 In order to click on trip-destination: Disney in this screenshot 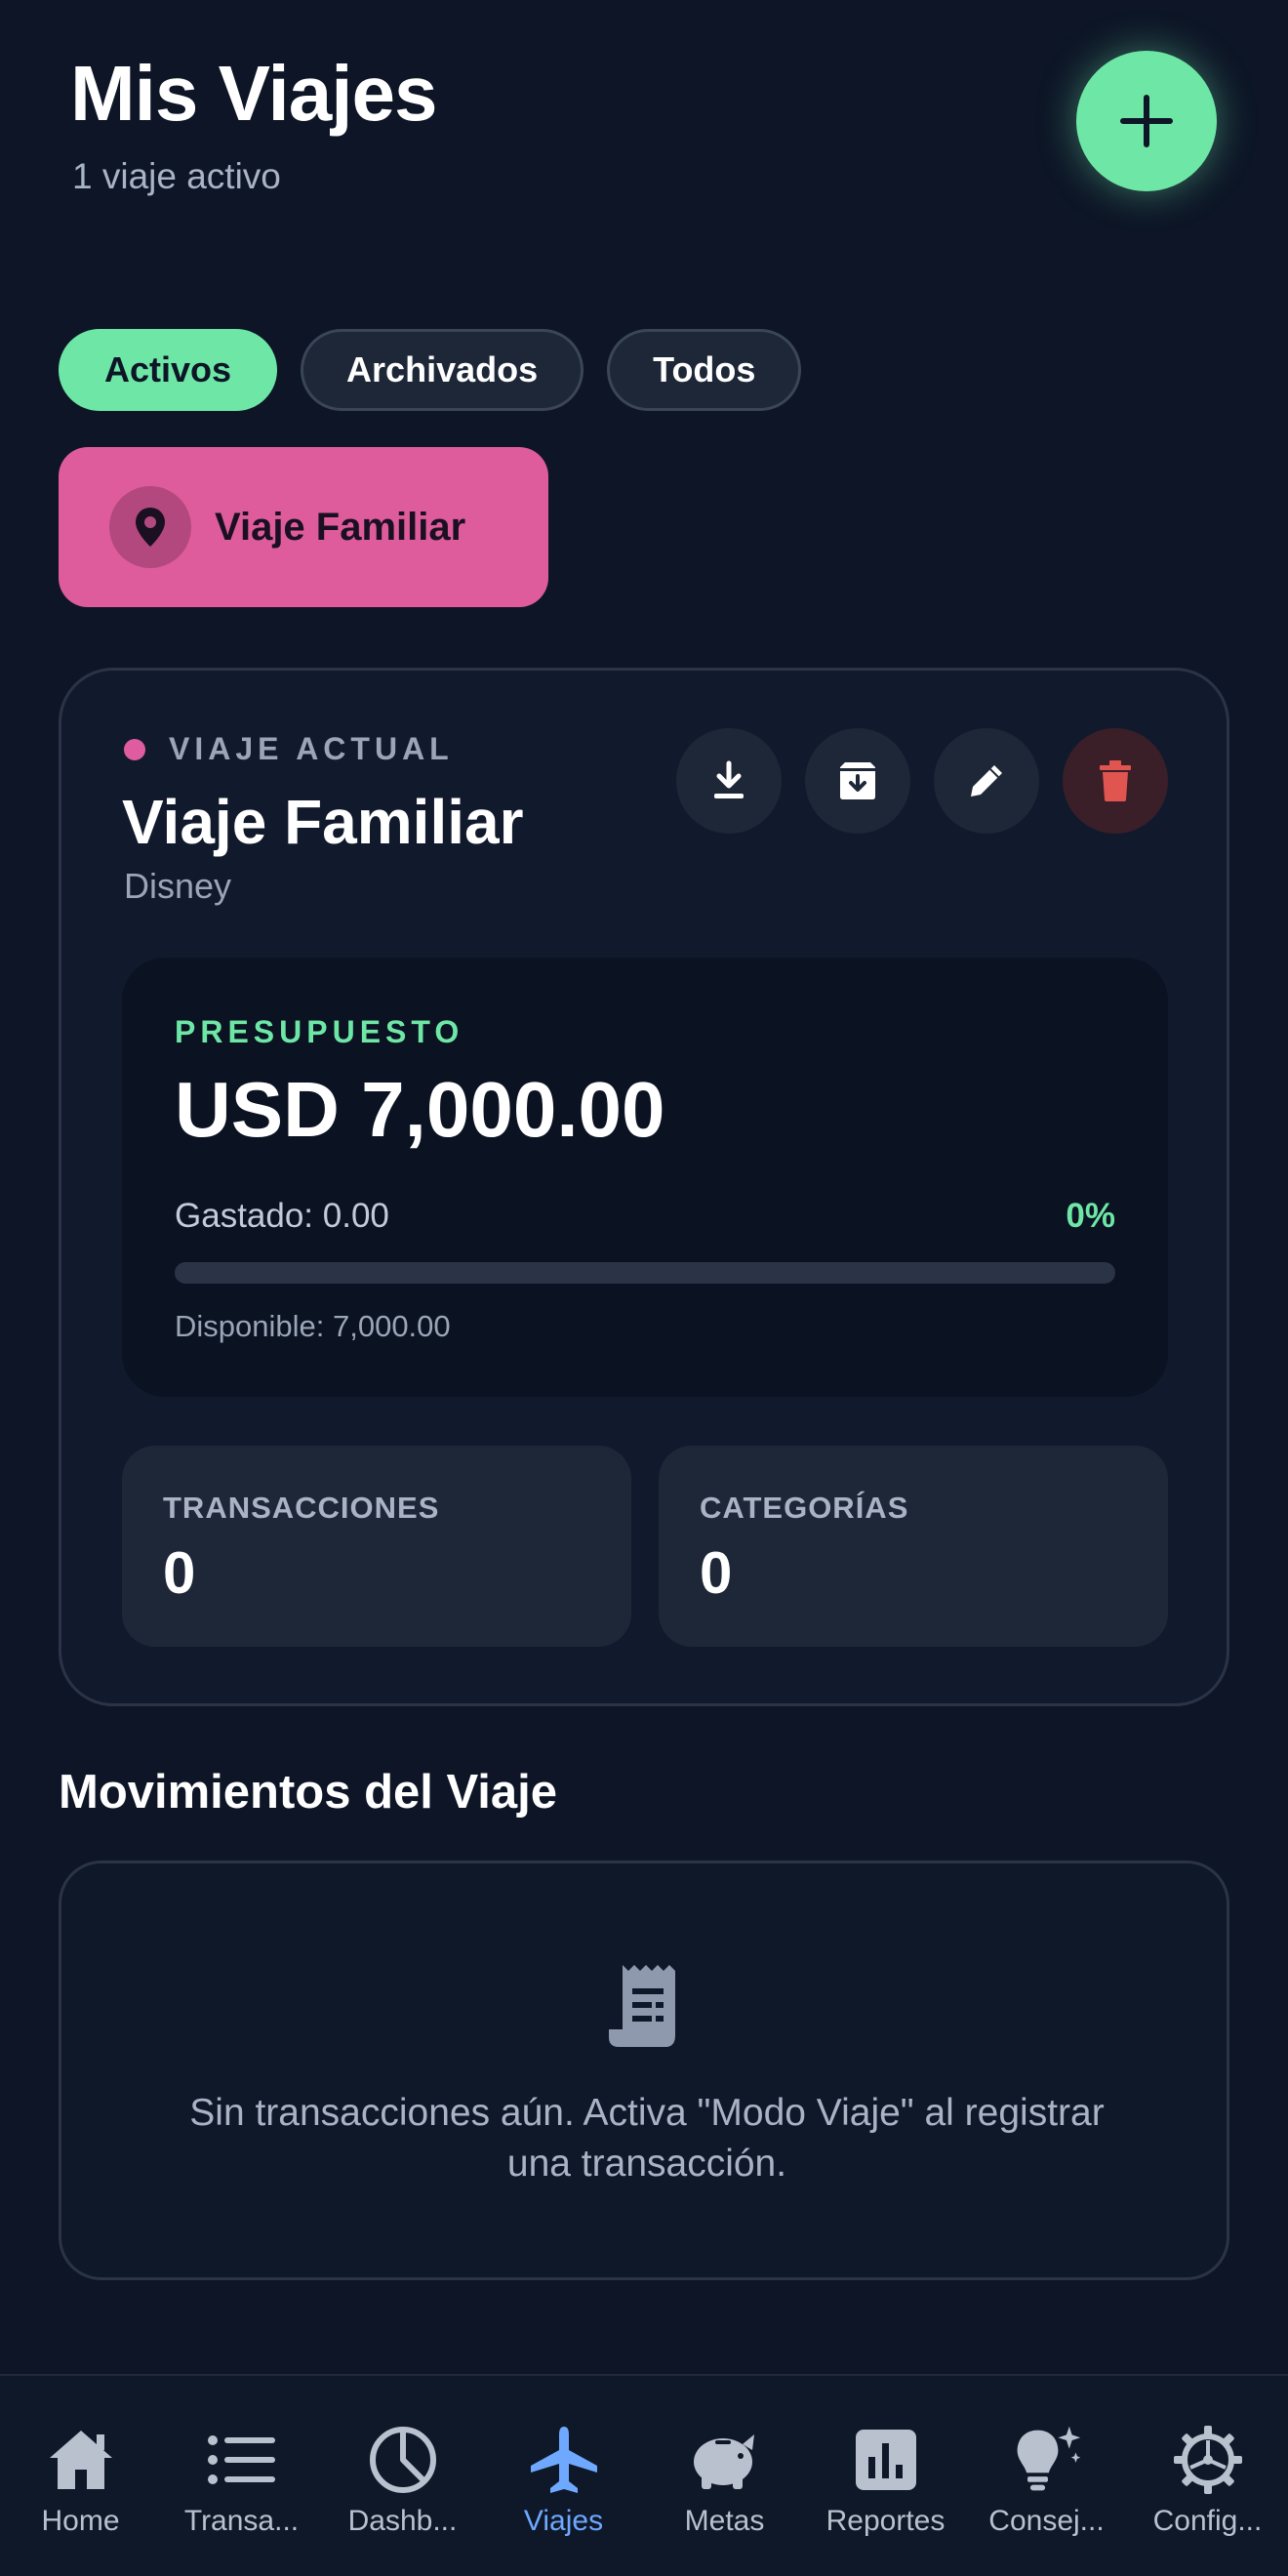, I will do `click(178, 886)`.